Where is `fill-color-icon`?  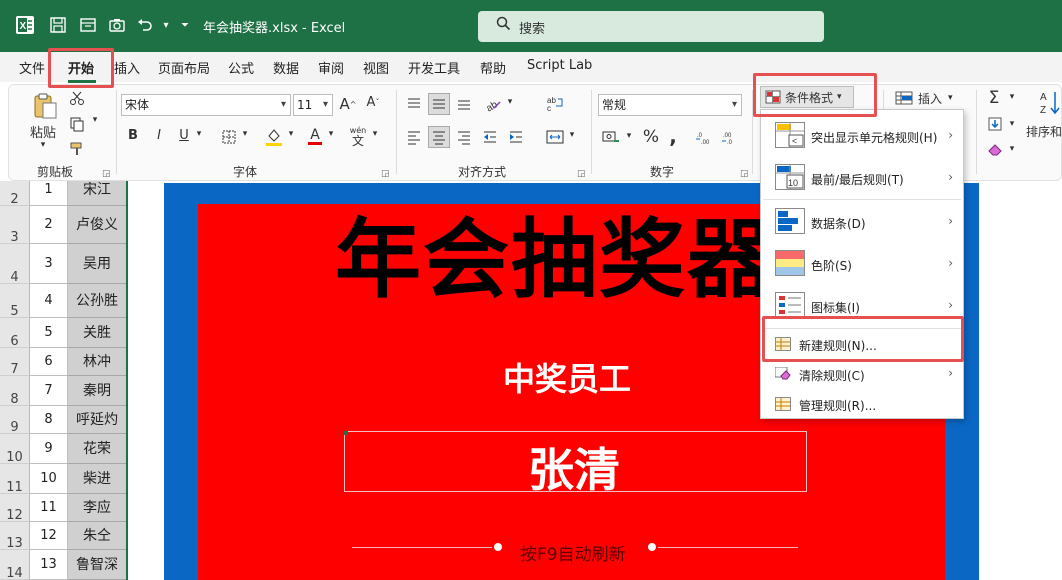
fill-color-icon is located at coordinates (274, 137).